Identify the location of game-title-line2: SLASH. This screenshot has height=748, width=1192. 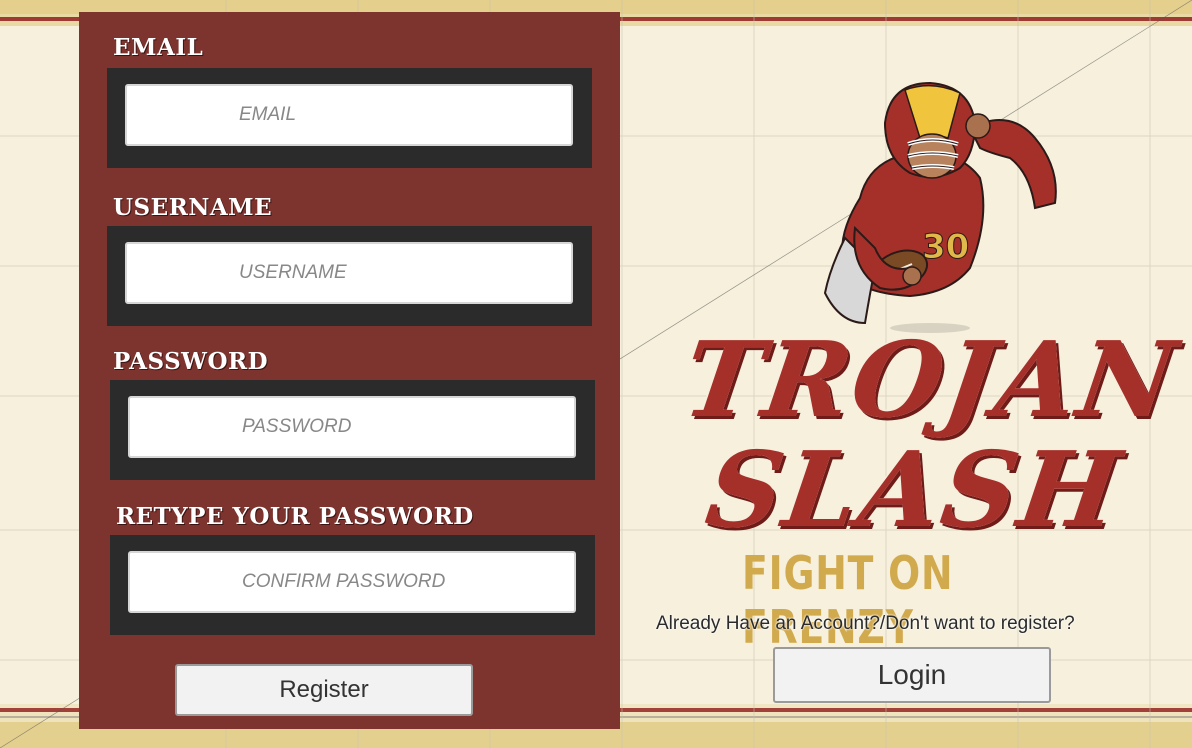
(914, 490).